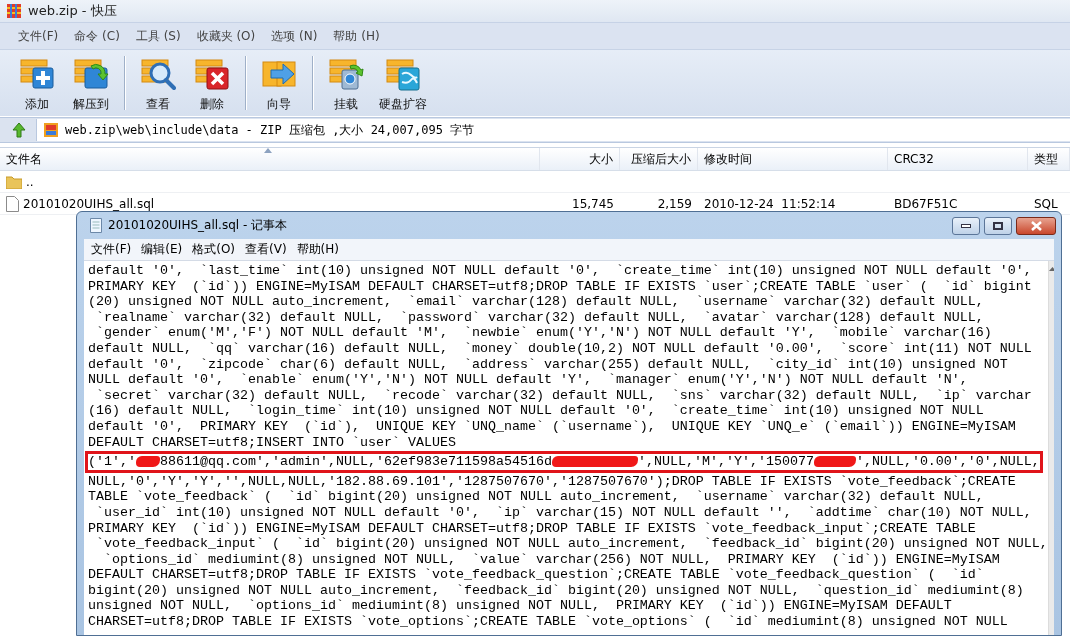  What do you see at coordinates (536, 411) in the screenshot?
I see `text-line: (16) default NULL, `login_time` int(10) unsigned NOT NULL default '0', `create_time` int(10) unsigned NOT NULL` at bounding box center [536, 411].